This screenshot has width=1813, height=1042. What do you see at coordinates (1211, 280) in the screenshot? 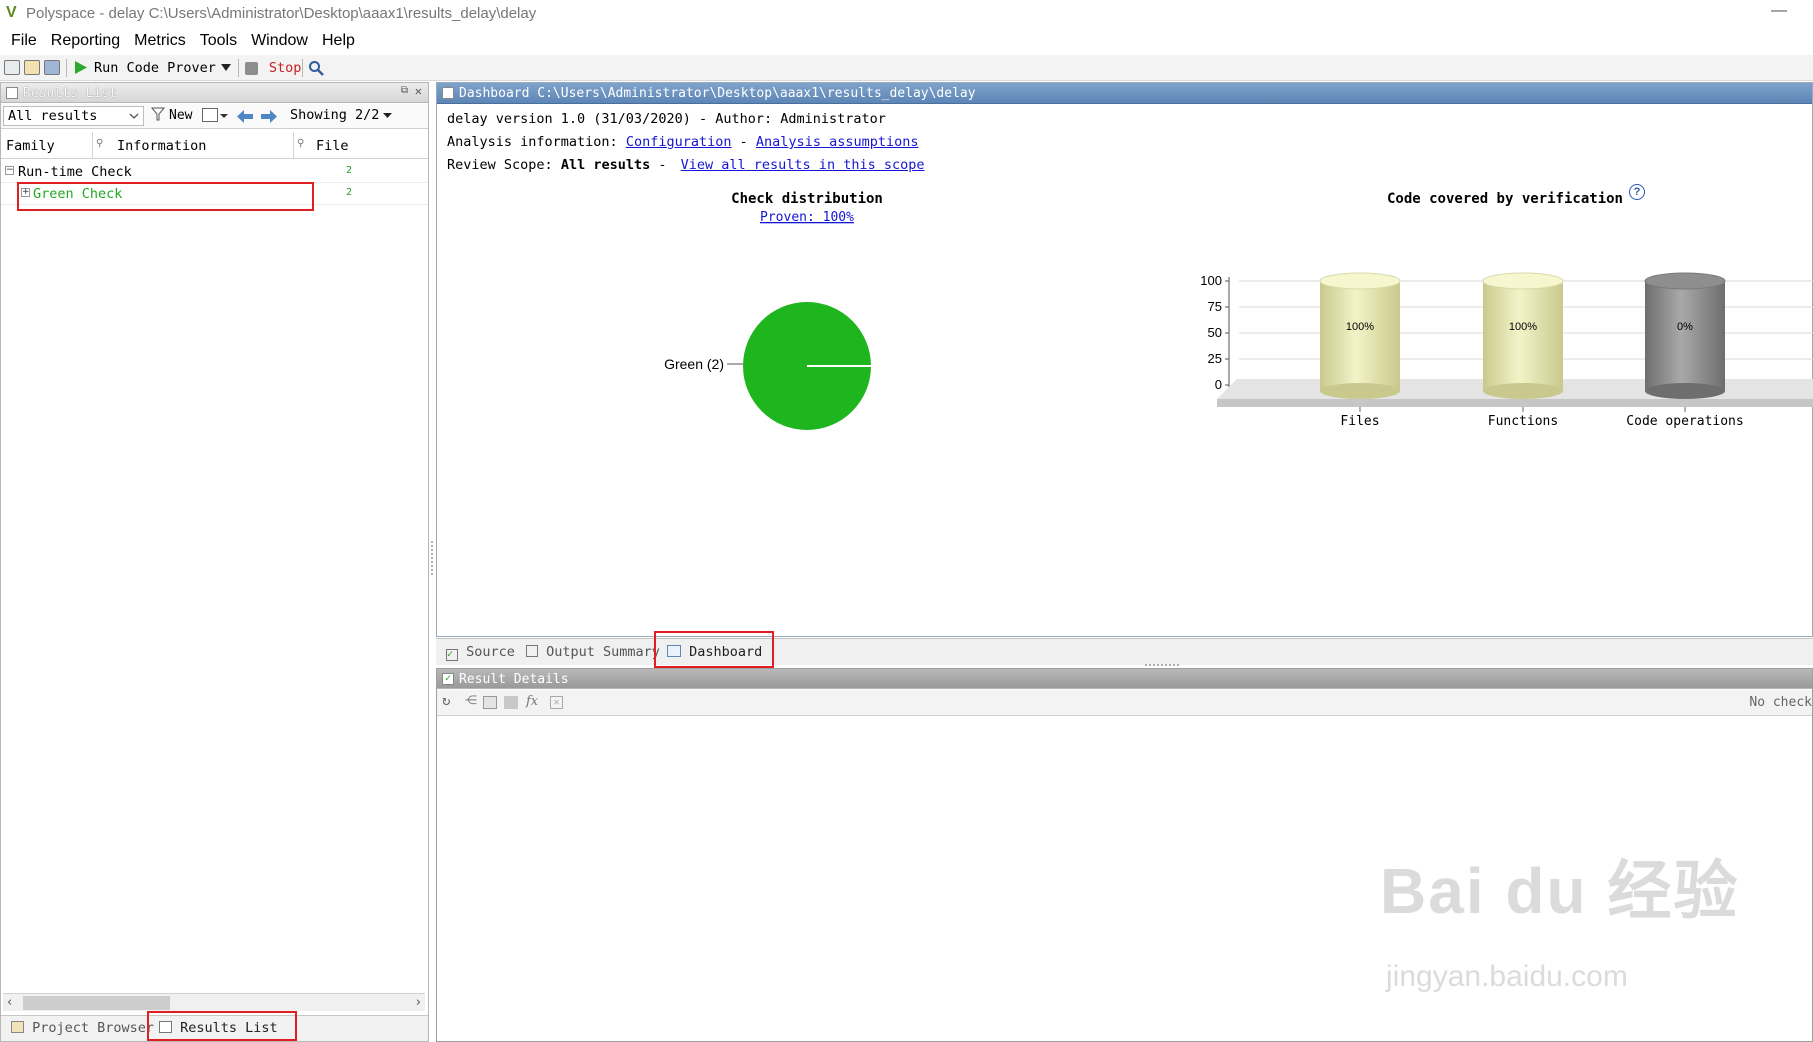
I see `y-tick-label: 100` at bounding box center [1211, 280].